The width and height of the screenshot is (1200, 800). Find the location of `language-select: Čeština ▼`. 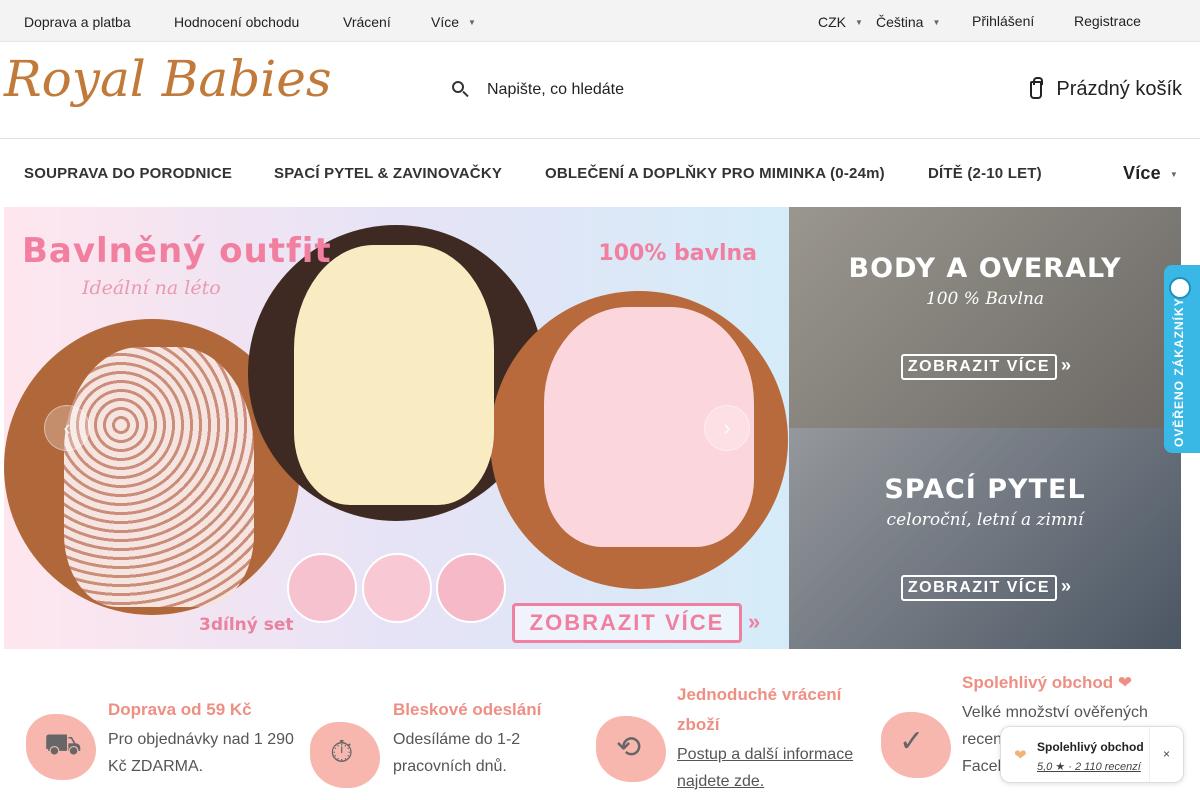

language-select: Čeština ▼ is located at coordinates (908, 22).